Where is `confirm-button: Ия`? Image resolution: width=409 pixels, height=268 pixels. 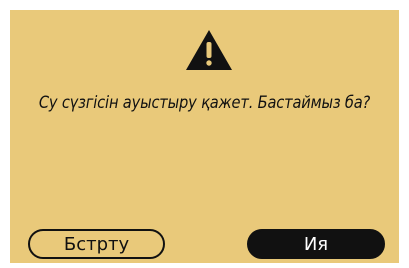 confirm-button: Ия is located at coordinates (316, 244).